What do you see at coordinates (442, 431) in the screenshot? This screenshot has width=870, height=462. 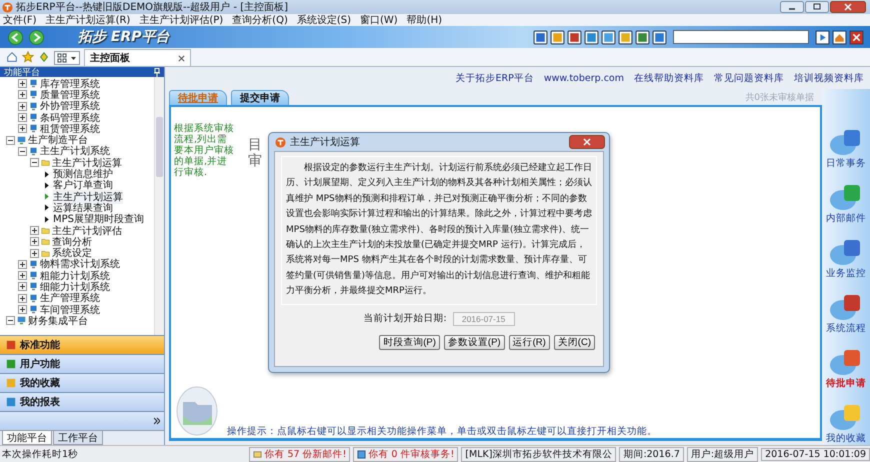 I see `operation-tip: 操作提示：点鼠标右键可以显示相关功能操作菜单，单击或双击鼠标左键可以直接打开相关功能。` at bounding box center [442, 431].